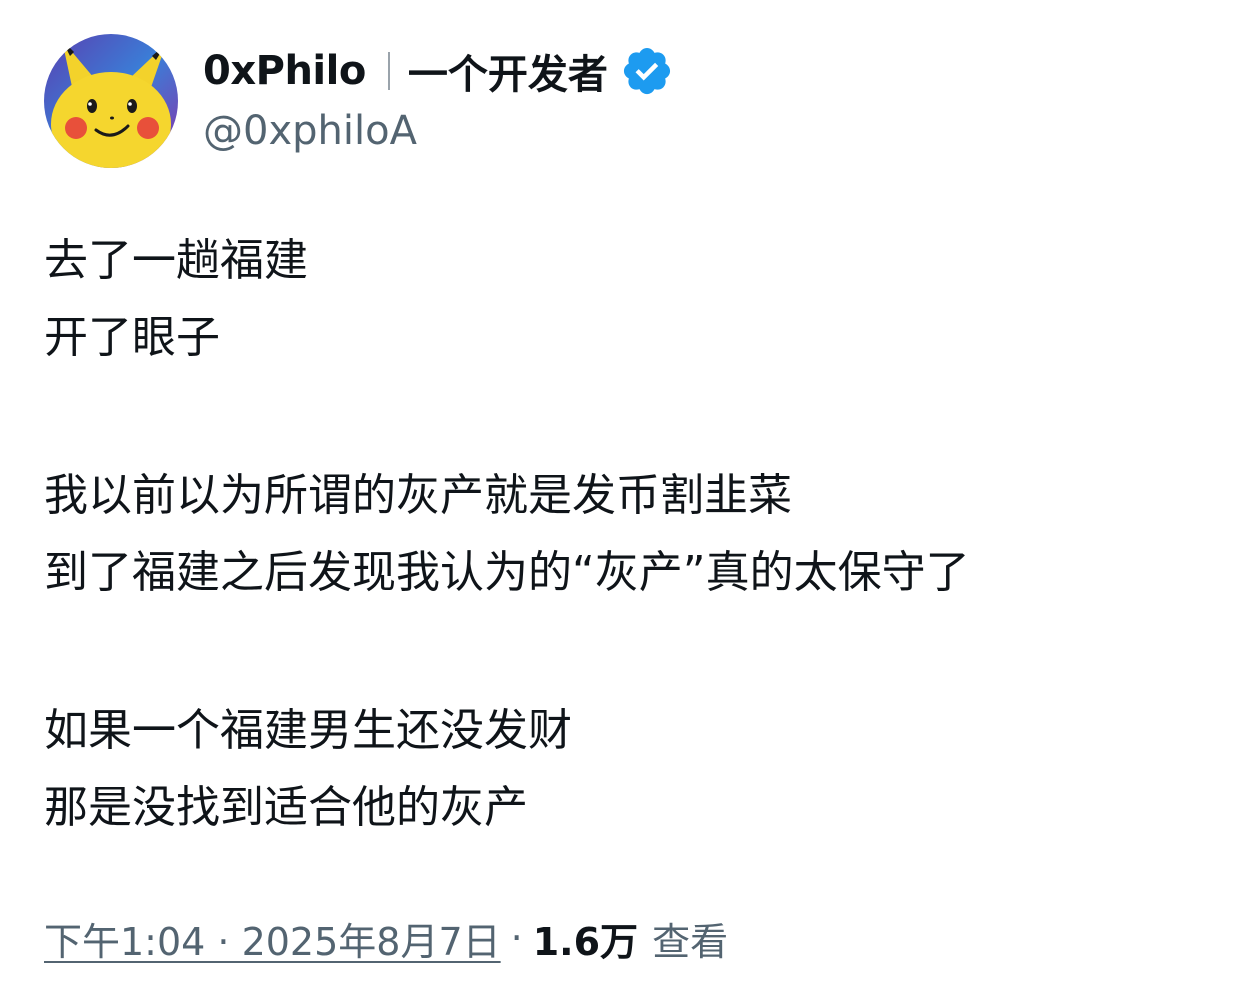 This screenshot has height=990, width=1239. What do you see at coordinates (310, 131) in the screenshot?
I see `user-handle: @0xphiloA` at bounding box center [310, 131].